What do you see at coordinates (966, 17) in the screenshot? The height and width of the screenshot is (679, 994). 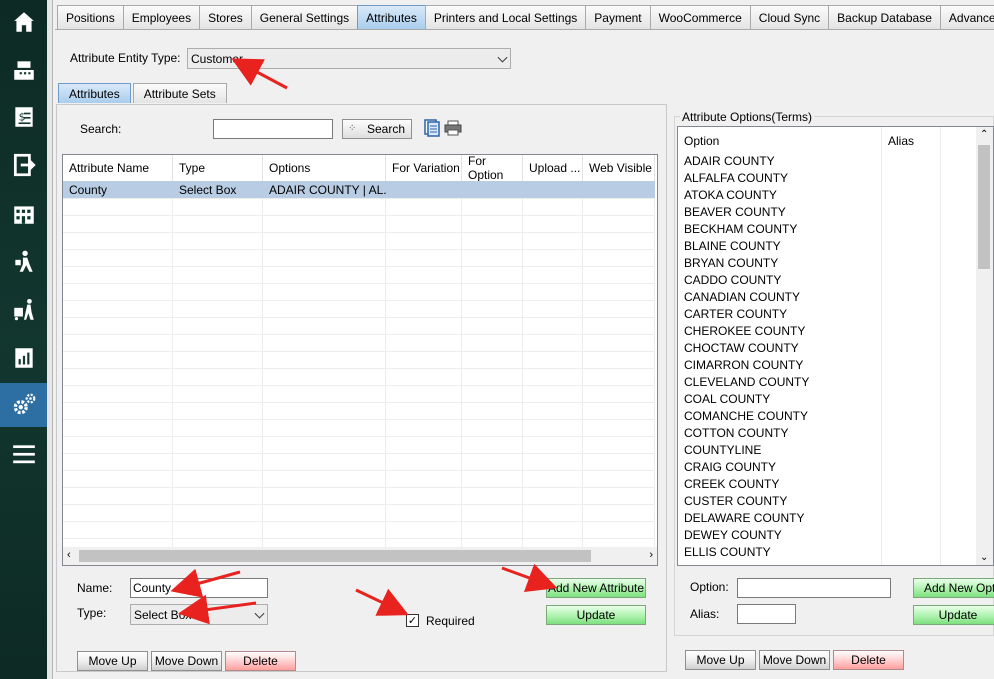 I see `tab-advanced: Advanced` at bounding box center [966, 17].